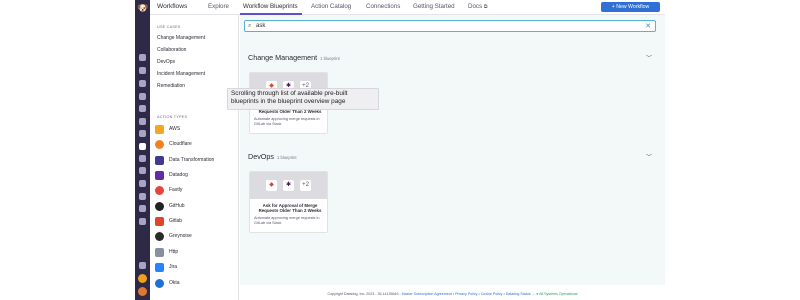 The image size is (800, 300). I want to click on sidebar-item-data-transformation: Data Transformation, so click(184, 160).